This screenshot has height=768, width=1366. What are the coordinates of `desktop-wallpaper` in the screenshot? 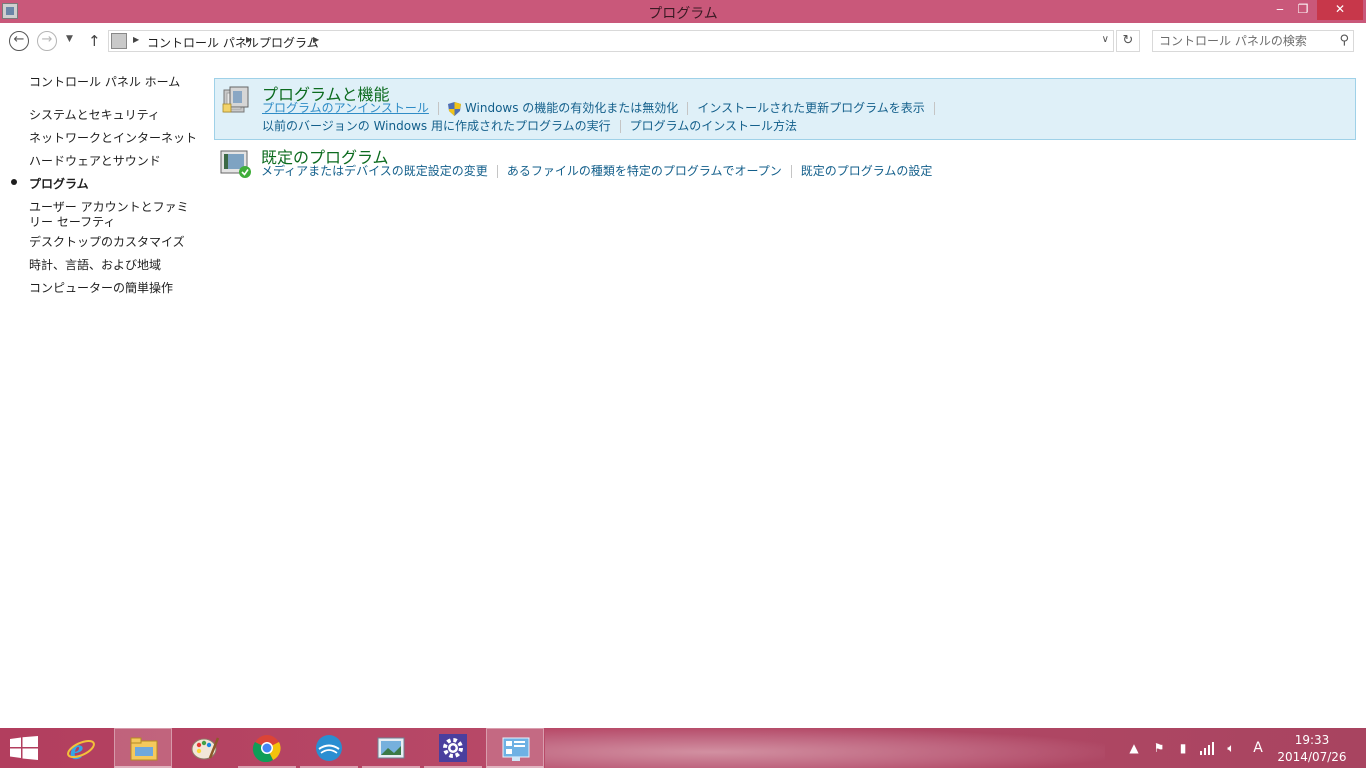 It's located at (825, 748).